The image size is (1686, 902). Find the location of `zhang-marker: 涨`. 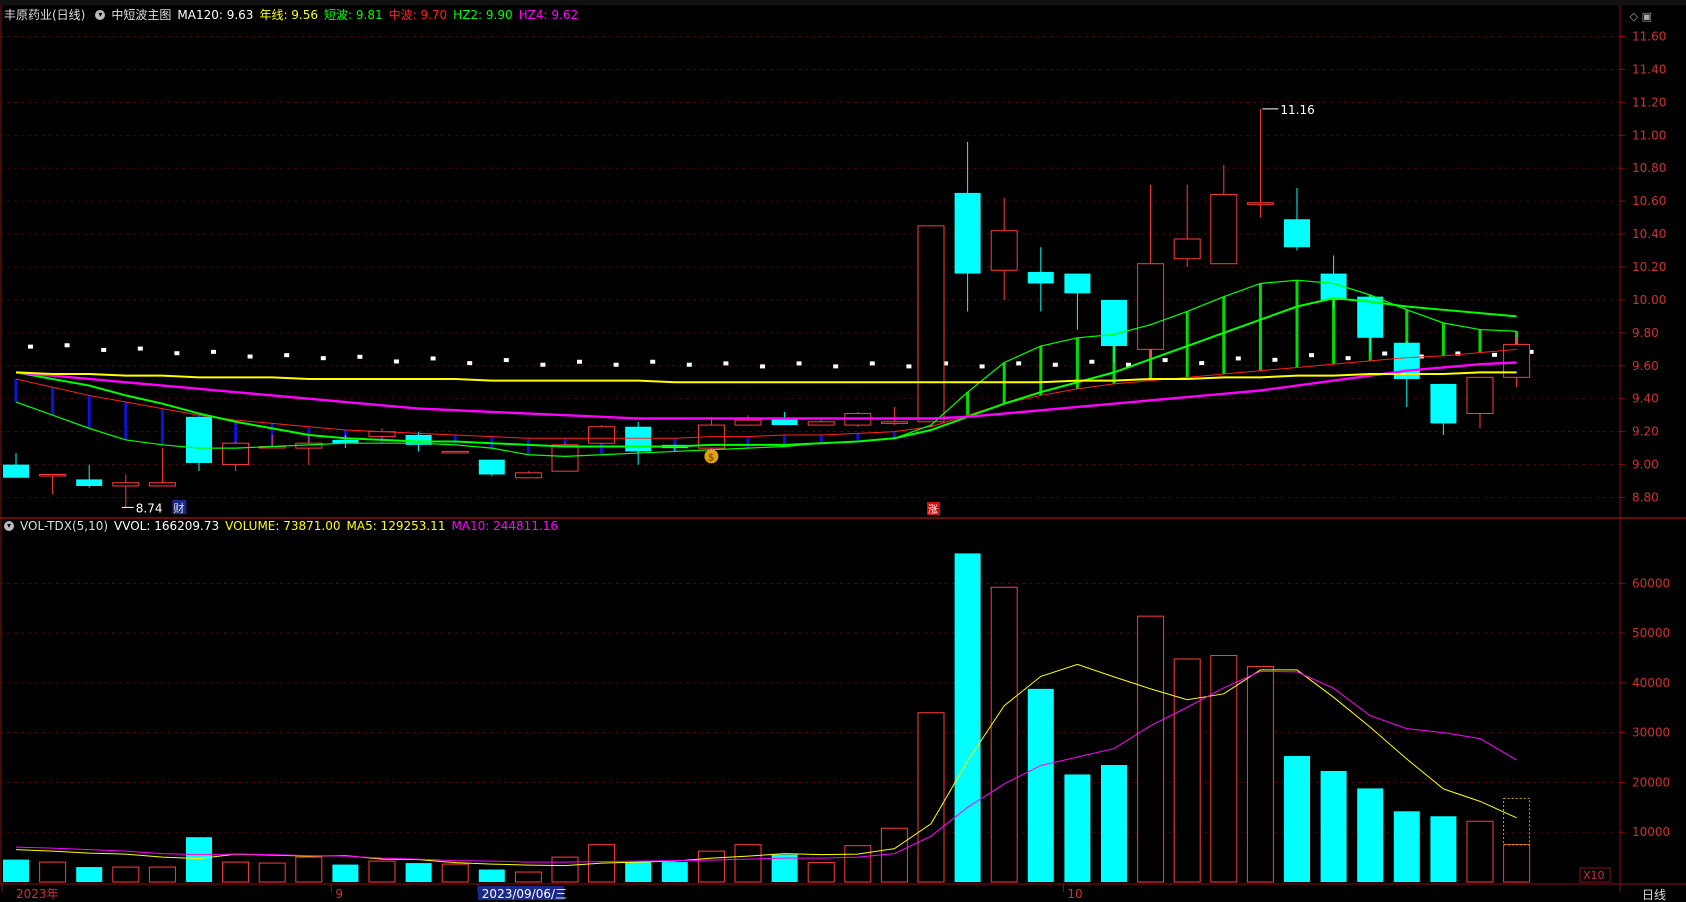

zhang-marker: 涨 is located at coordinates (933, 510).